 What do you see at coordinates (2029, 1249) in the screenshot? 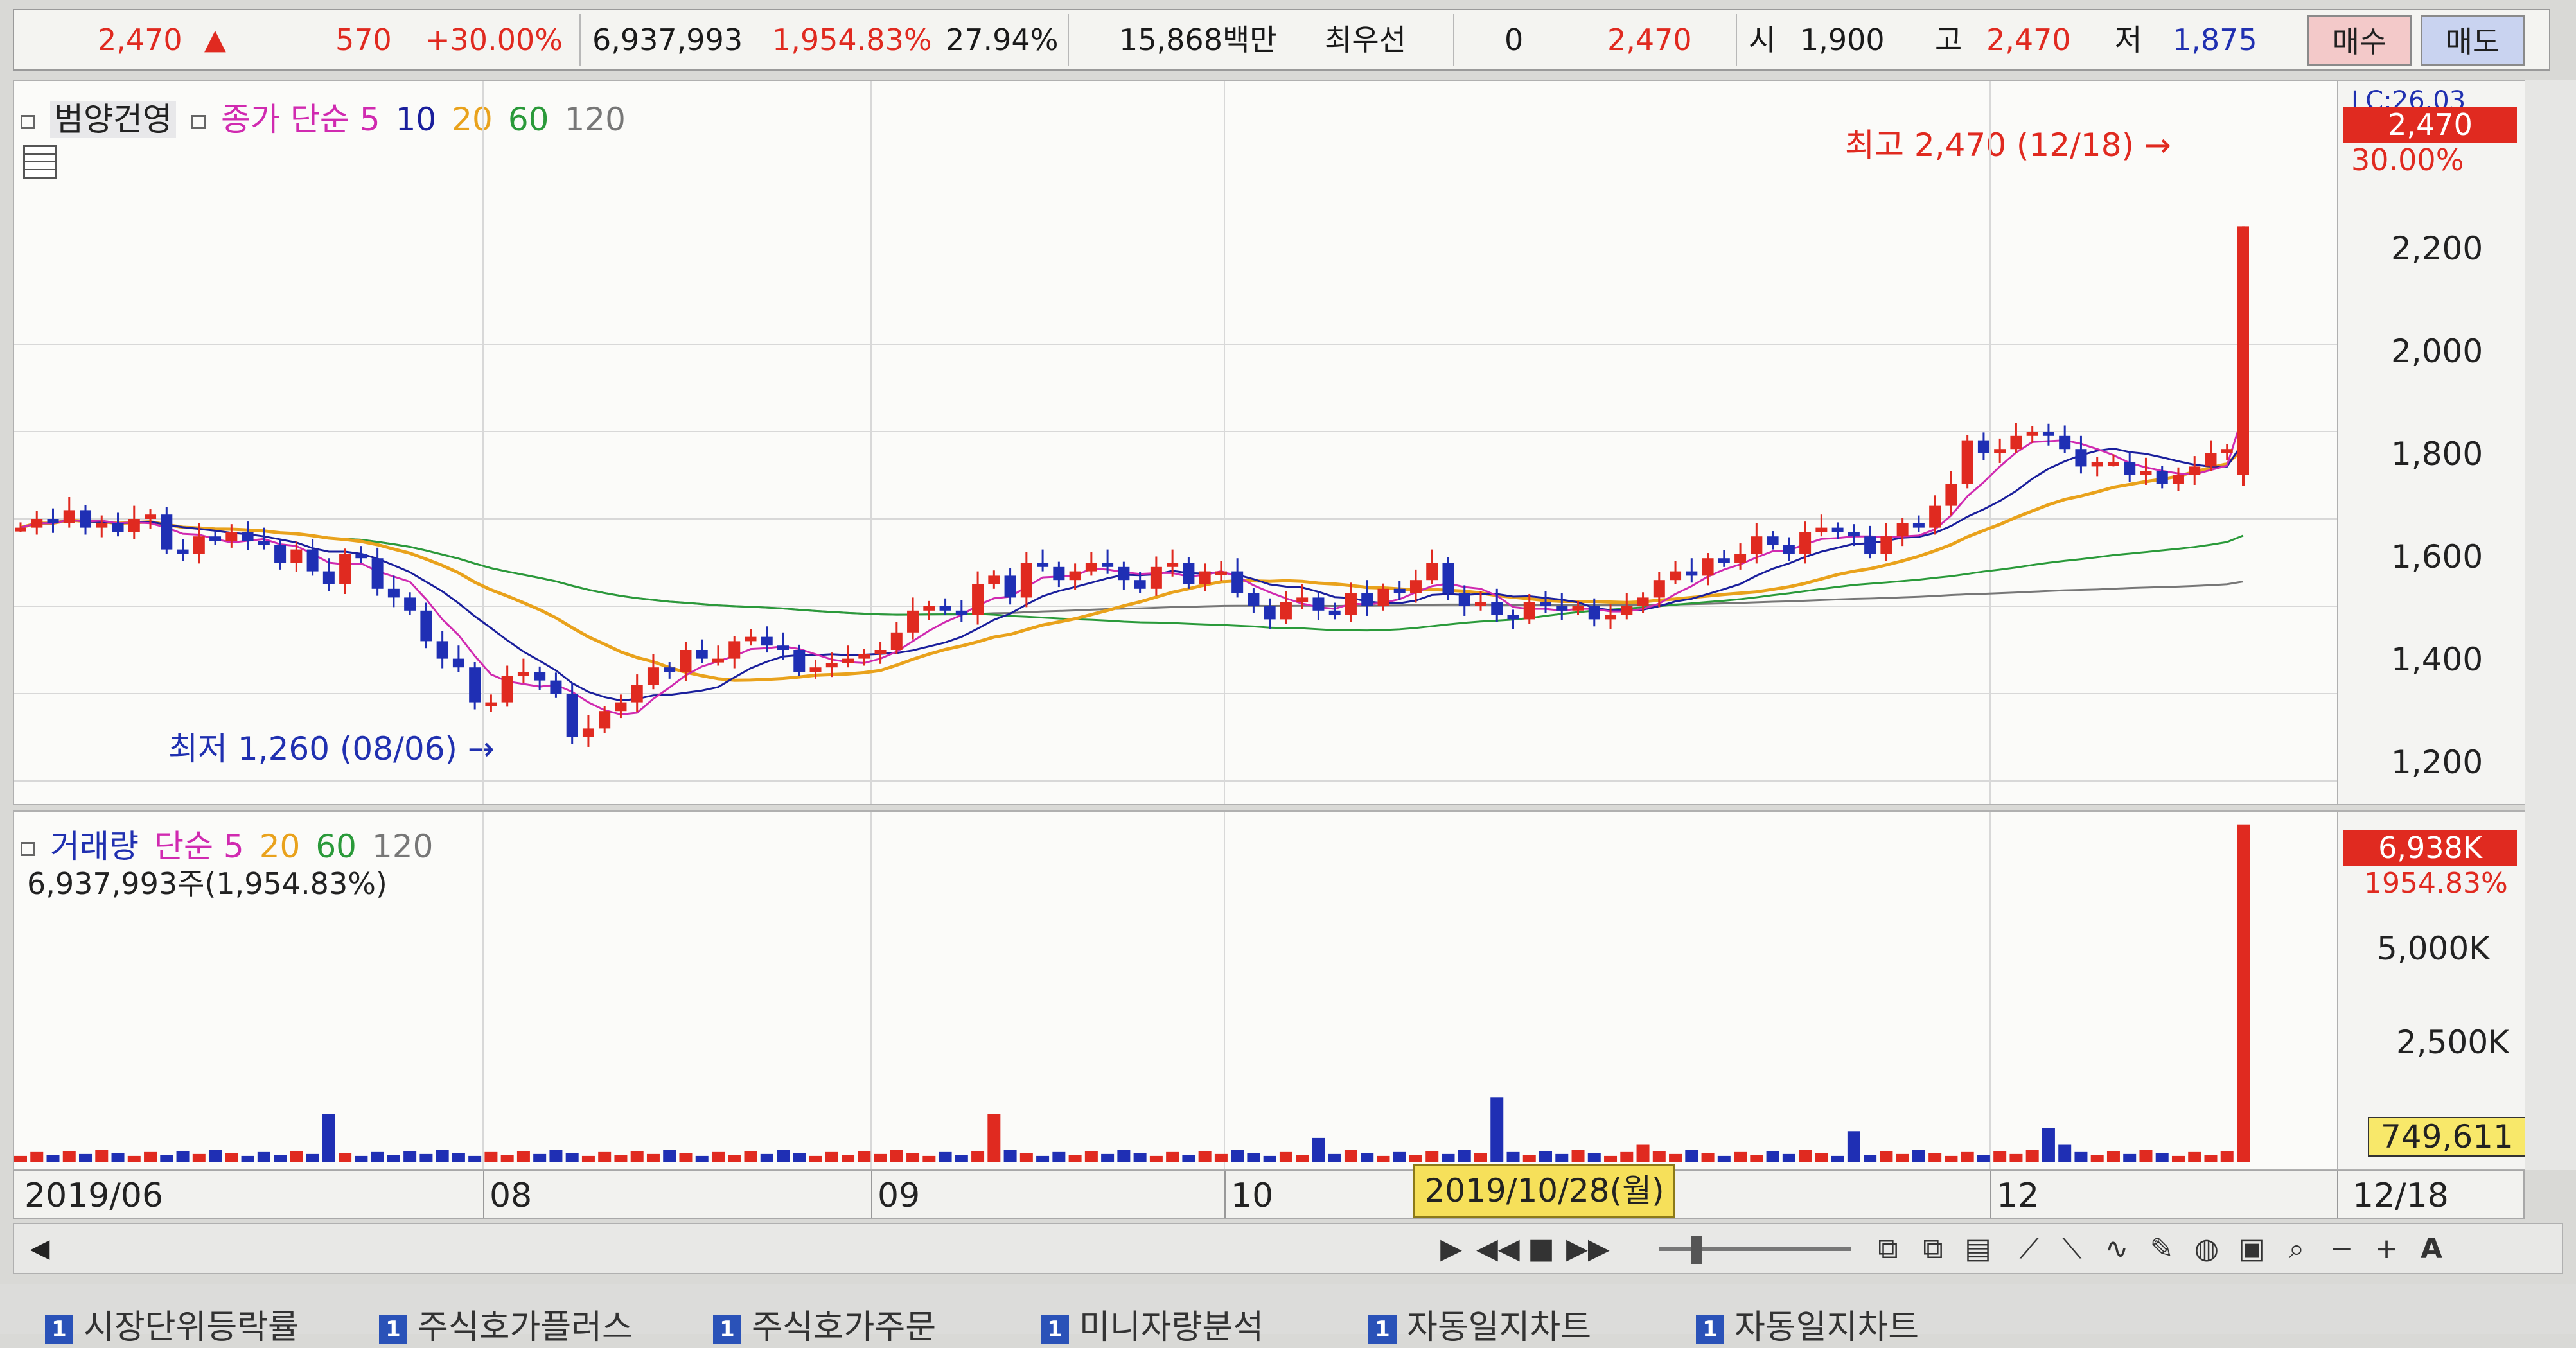
I see `trendline-icon: ⟋` at bounding box center [2029, 1249].